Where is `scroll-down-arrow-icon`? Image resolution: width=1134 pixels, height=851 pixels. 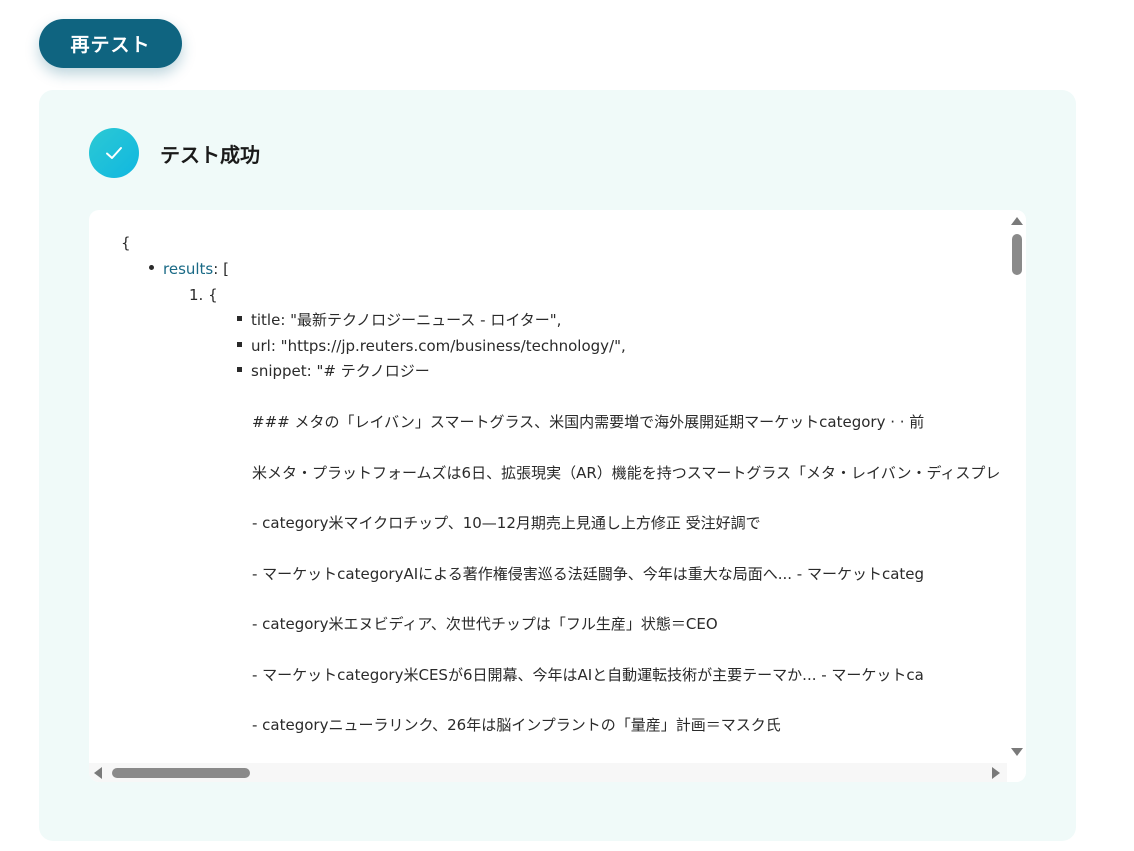 scroll-down-arrow-icon is located at coordinates (1017, 752).